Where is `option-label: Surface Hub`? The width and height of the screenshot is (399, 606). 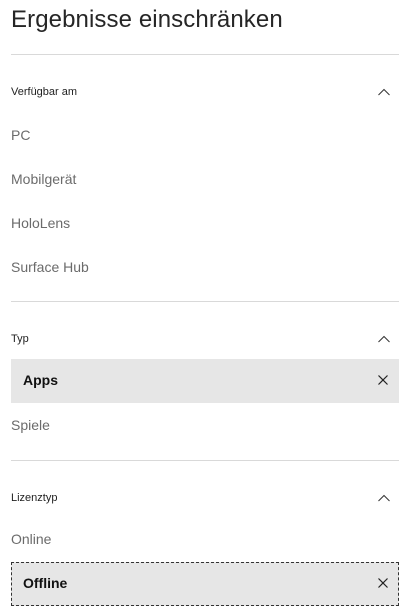
option-label: Surface Hub is located at coordinates (50, 267).